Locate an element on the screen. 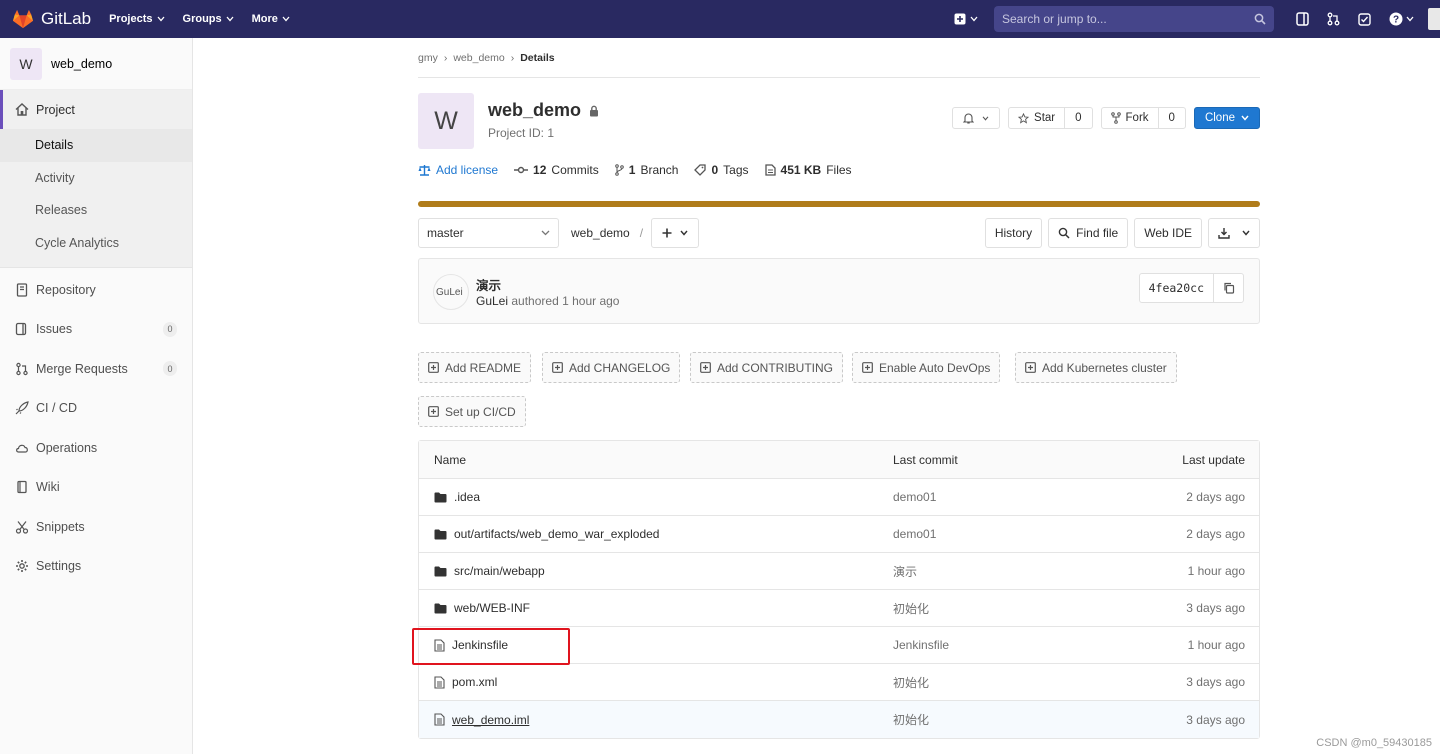 The image size is (1440, 754). sidebar-item-snippets: Snippets is located at coordinates (96, 527).